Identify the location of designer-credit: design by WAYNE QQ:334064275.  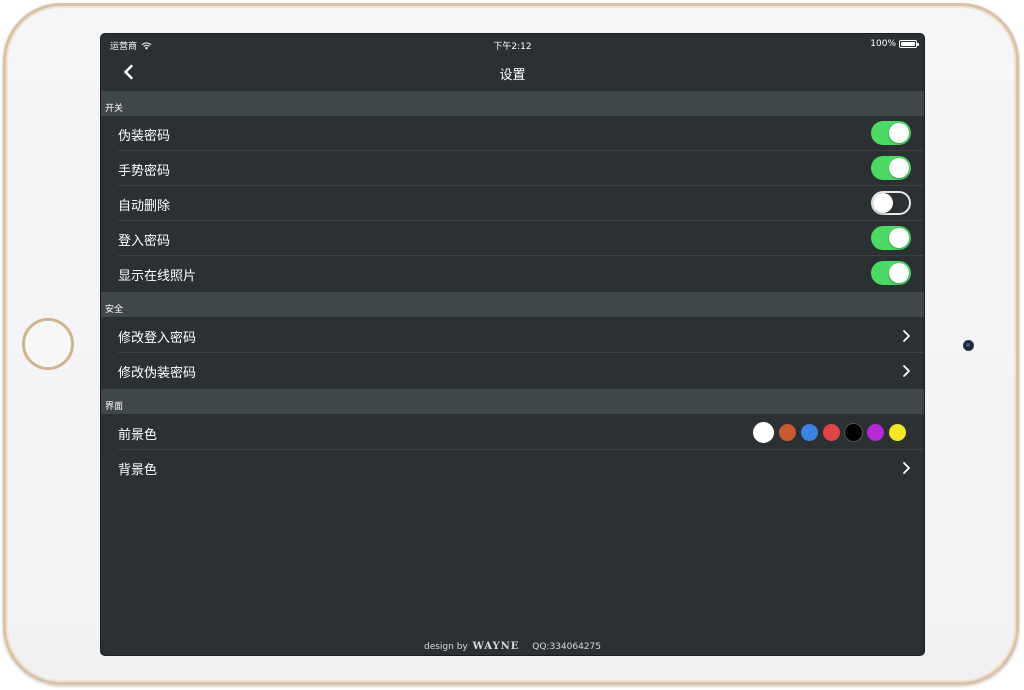
(512, 646).